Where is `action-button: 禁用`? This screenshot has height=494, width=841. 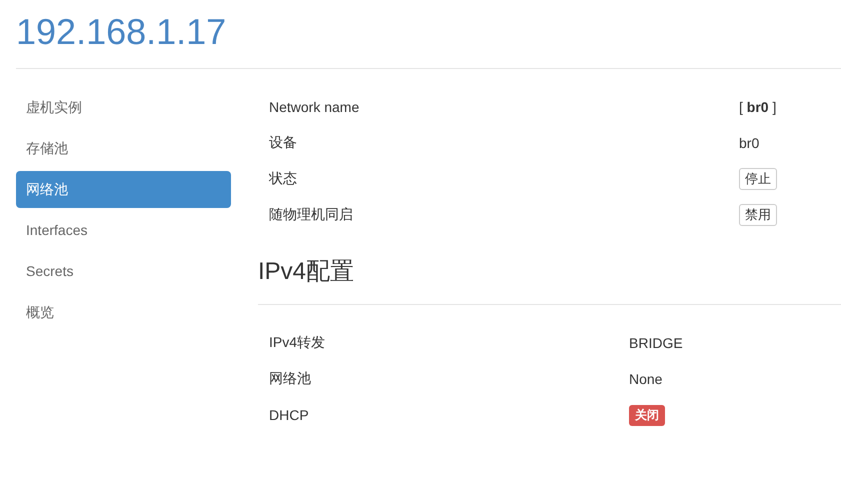 action-button: 禁用 is located at coordinates (758, 215).